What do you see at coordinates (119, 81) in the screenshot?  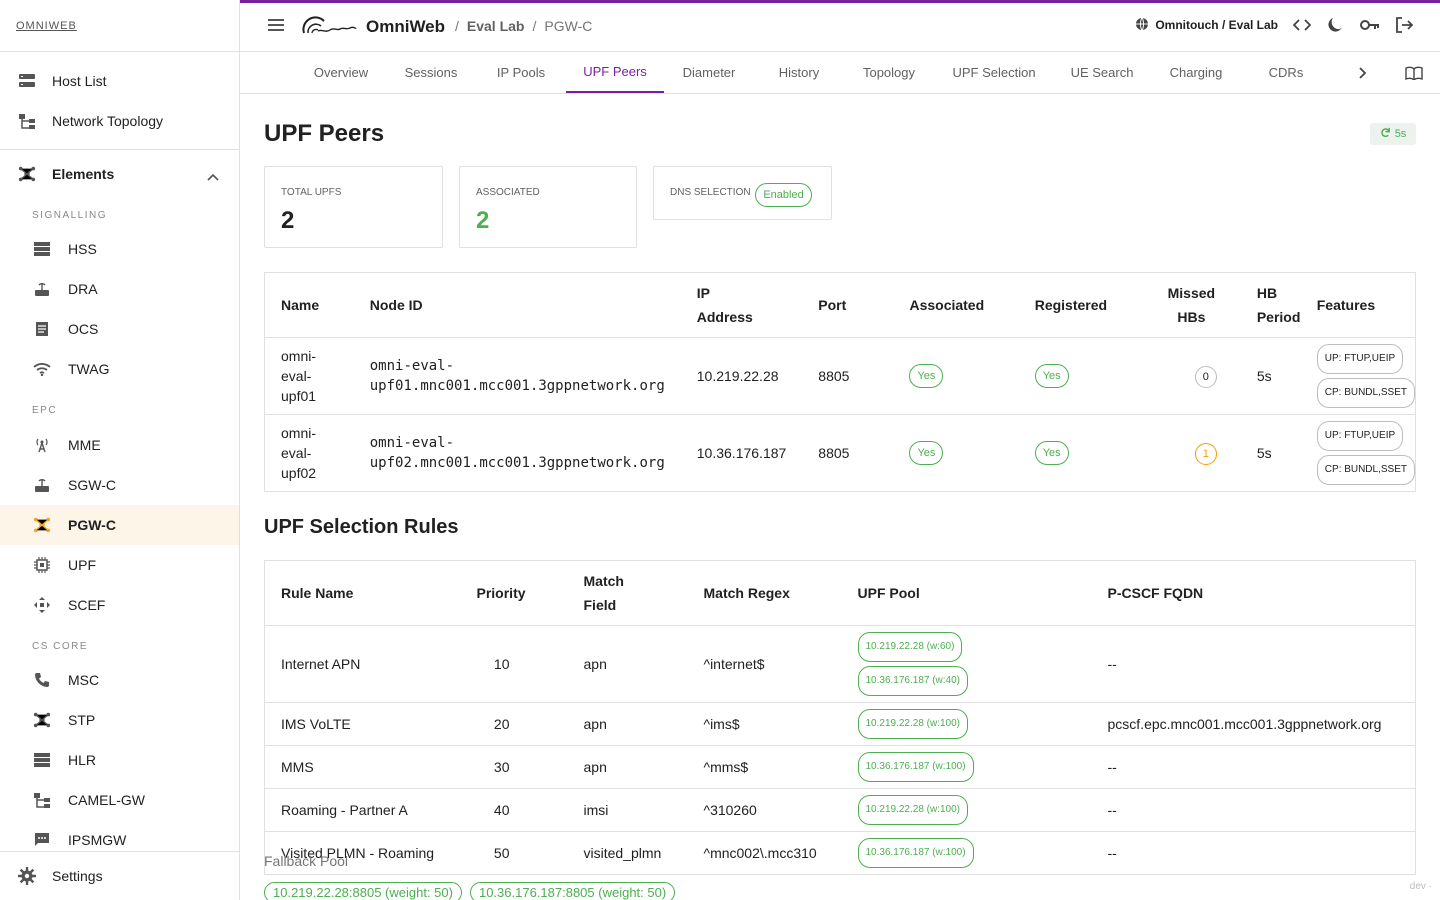 I see `sidebar-item-host-list: Host List` at bounding box center [119, 81].